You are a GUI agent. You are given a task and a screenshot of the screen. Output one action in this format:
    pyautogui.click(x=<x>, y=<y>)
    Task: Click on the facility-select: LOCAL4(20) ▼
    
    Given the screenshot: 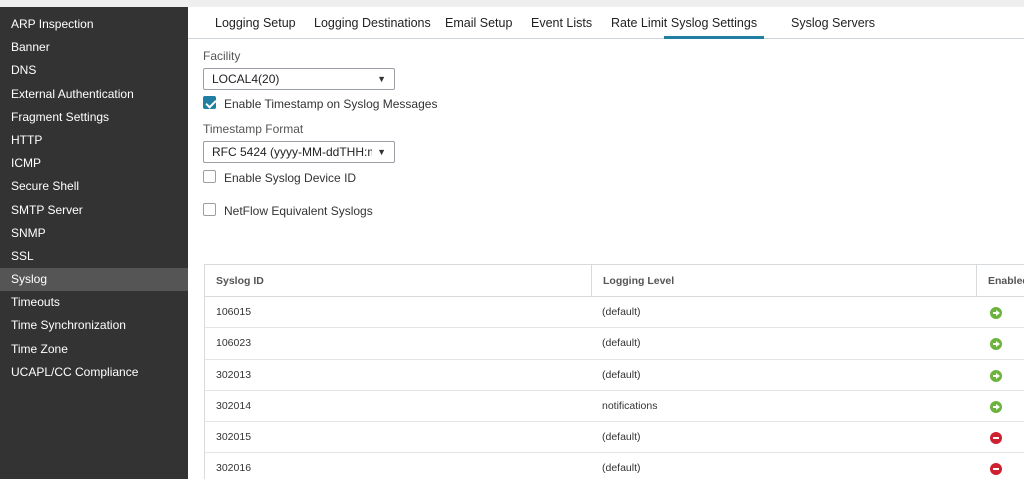 What is the action you would take?
    pyautogui.click(x=299, y=79)
    